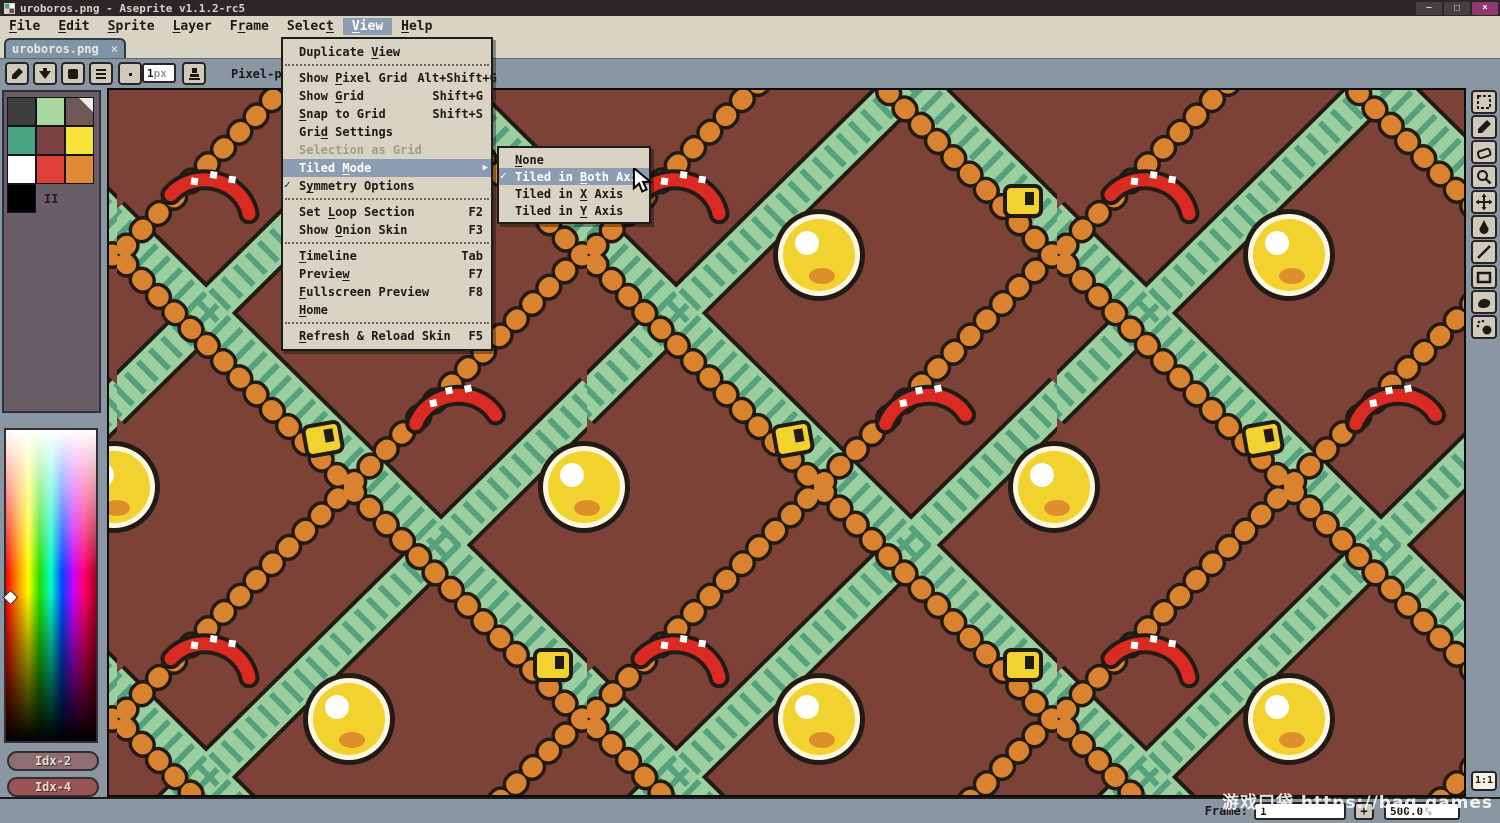 The height and width of the screenshot is (823, 1500). I want to click on ink-opacity-button, so click(45, 73).